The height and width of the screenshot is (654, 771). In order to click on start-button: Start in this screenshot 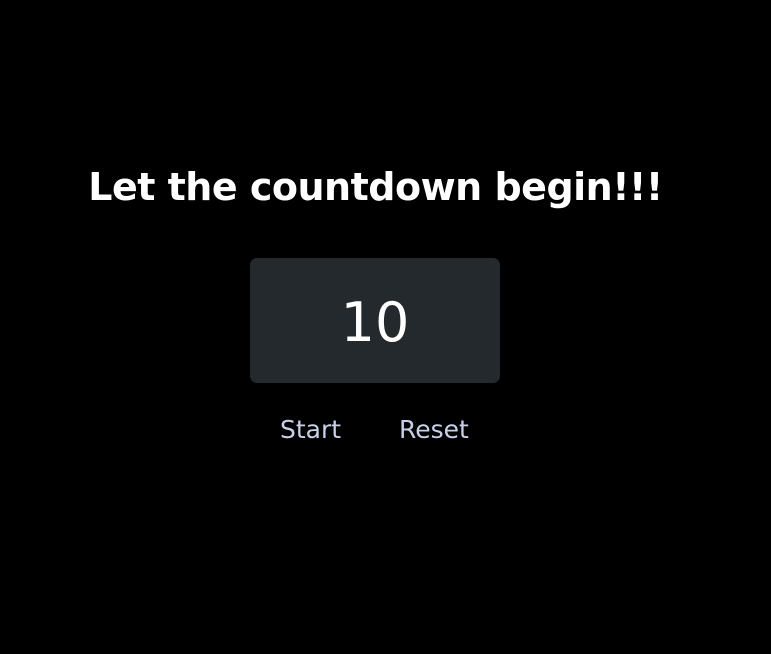, I will do `click(310, 430)`.